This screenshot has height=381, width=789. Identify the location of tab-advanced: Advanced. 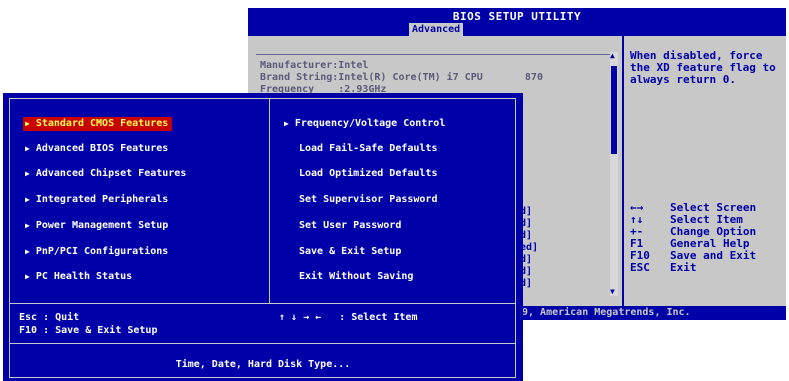
(436, 29).